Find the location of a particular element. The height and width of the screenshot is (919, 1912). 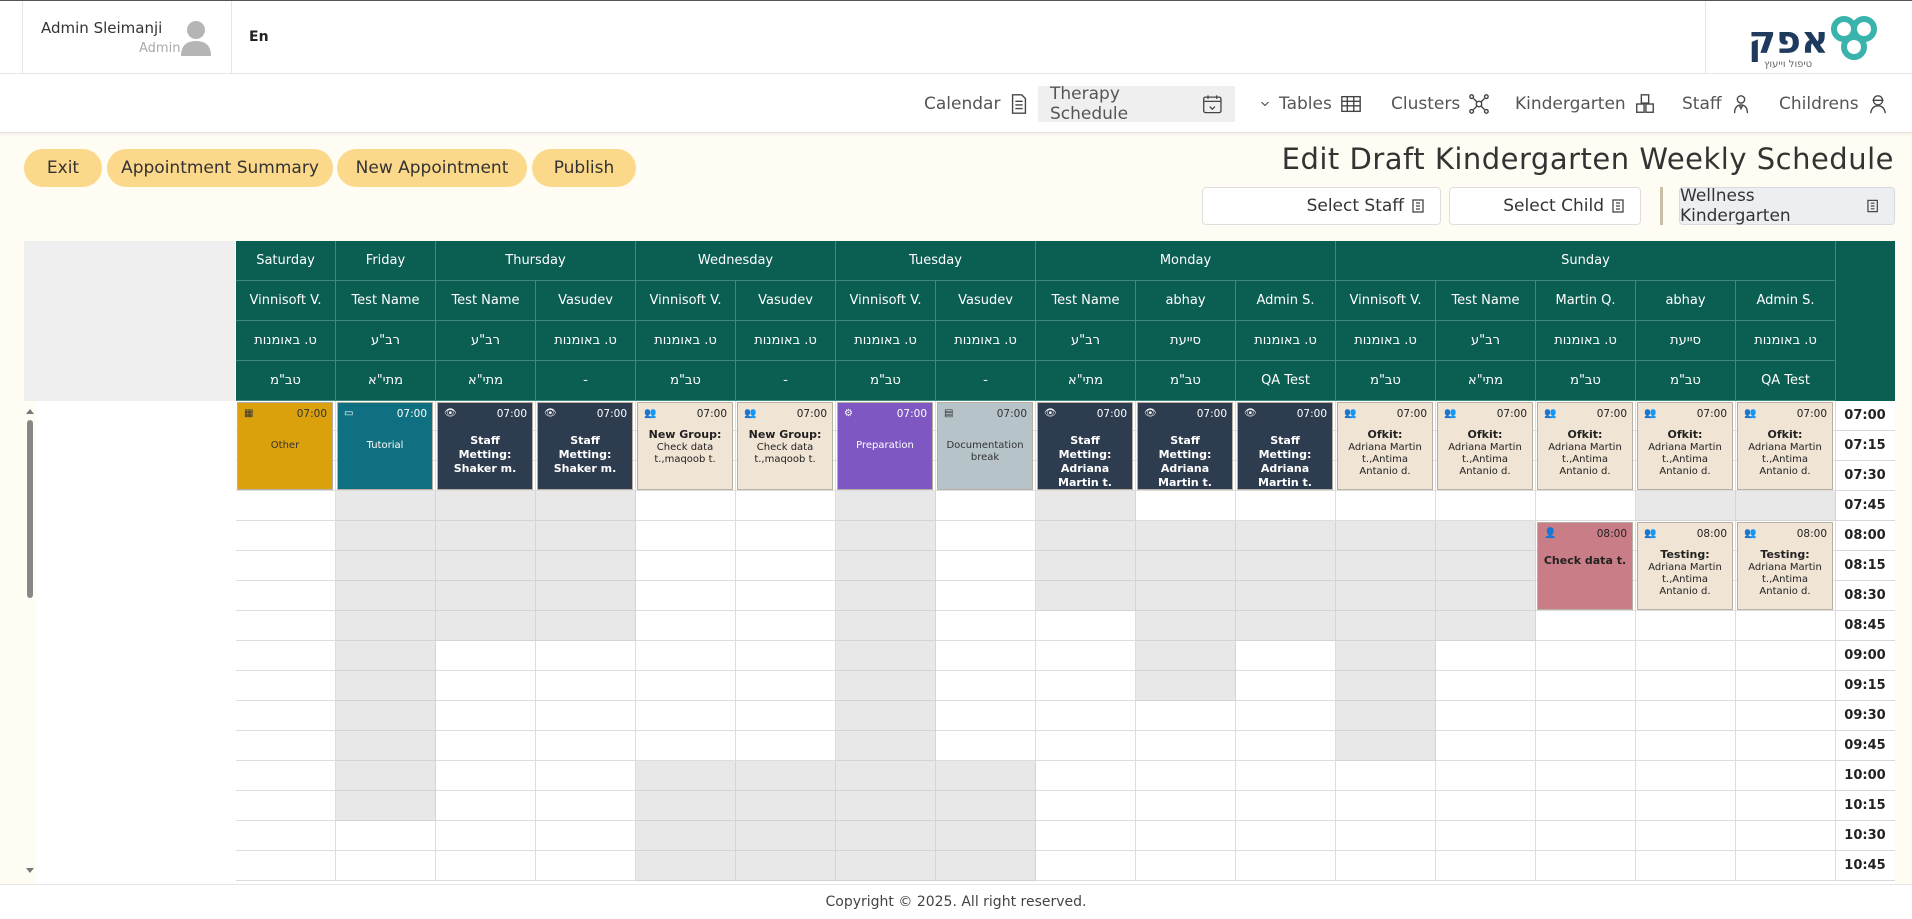

child-select: Select Child is located at coordinates (1545, 206).